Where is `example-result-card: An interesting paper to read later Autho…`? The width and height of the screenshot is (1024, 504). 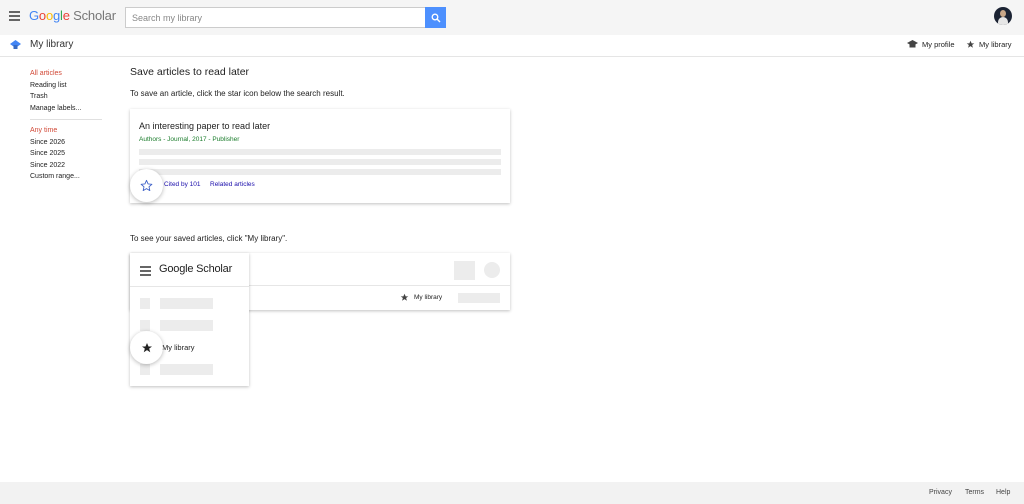
example-result-card: An interesting paper to read later Autho… is located at coordinates (320, 156).